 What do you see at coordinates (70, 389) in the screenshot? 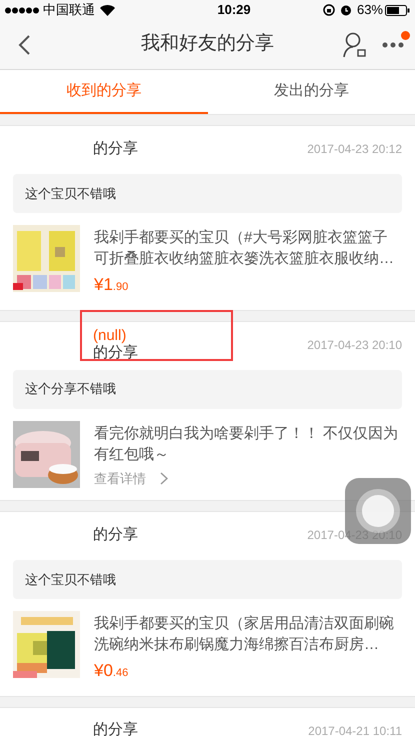
I see `comment-text: 这个分享不错哦` at bounding box center [70, 389].